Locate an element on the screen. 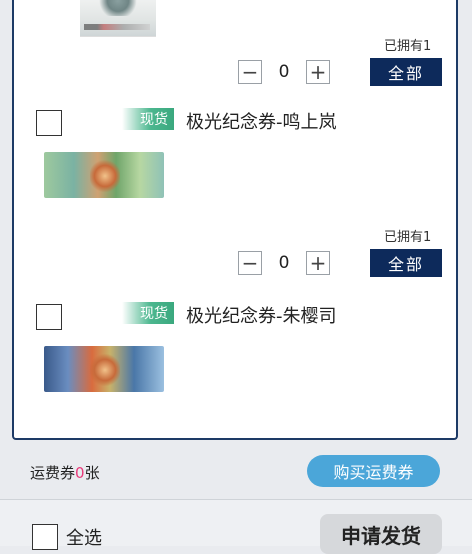  shipping-bar: 运费券0张 购买运费券 is located at coordinates (236, 473).